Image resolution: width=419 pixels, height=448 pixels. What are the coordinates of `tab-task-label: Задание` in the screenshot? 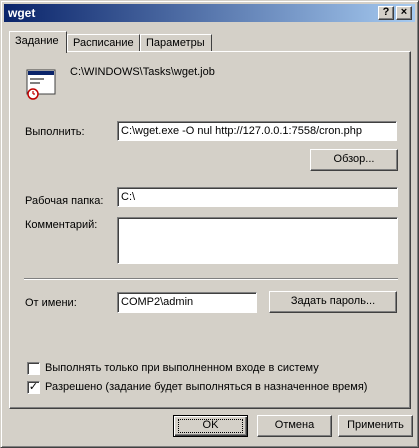 It's located at (37, 41).